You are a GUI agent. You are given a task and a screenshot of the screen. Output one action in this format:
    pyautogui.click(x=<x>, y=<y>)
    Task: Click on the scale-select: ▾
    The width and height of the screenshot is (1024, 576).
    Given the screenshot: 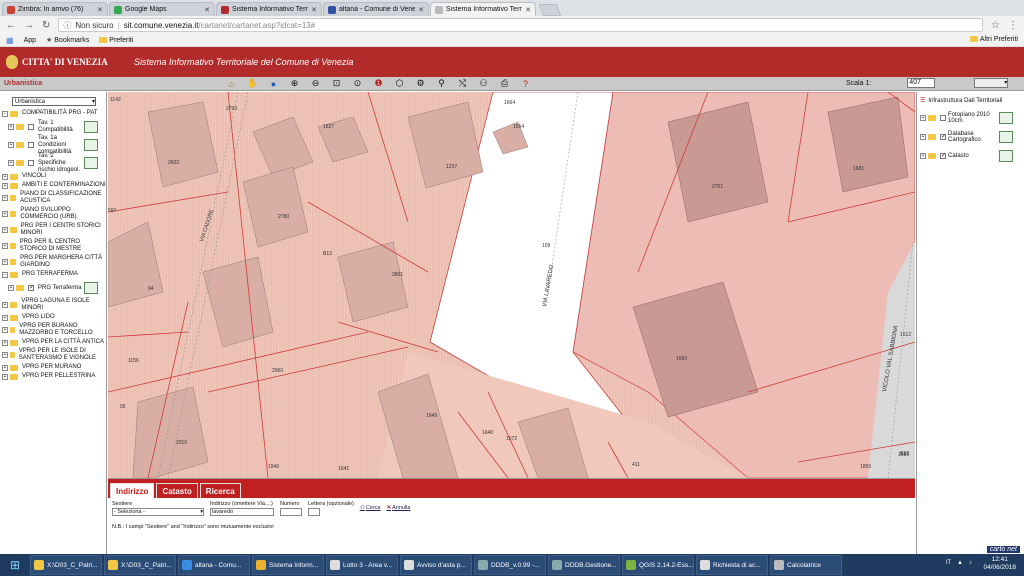 What is the action you would take?
    pyautogui.click(x=991, y=83)
    